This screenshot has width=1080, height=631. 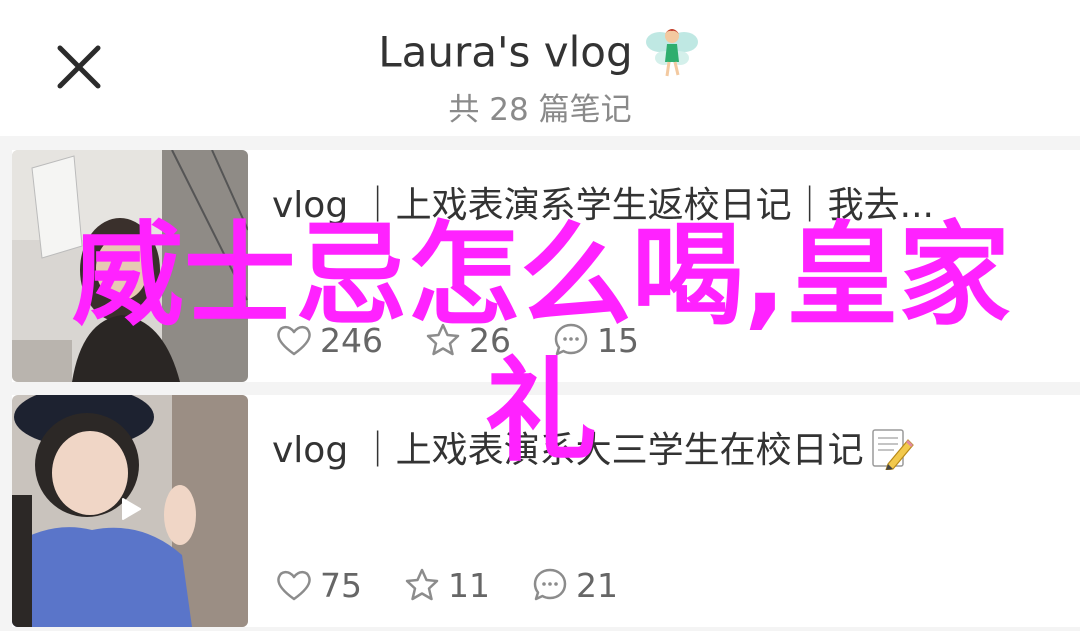 I want to click on like-button: 75, so click(x=318, y=585).